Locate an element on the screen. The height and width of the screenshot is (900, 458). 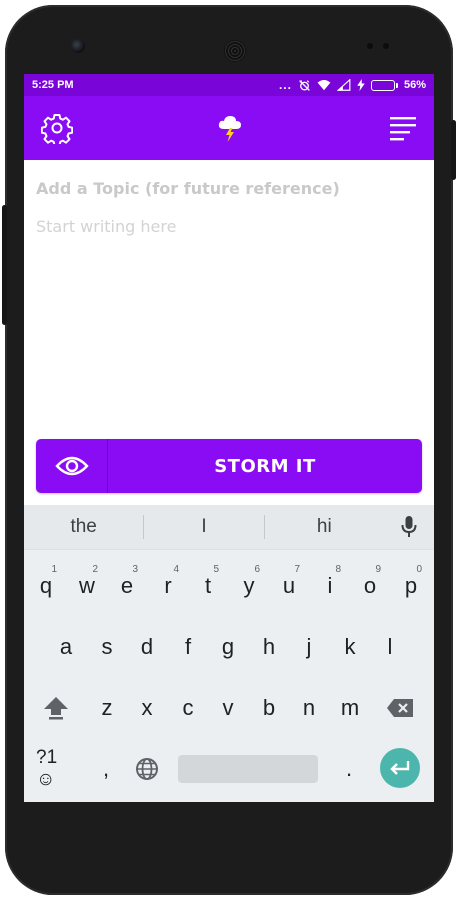
menu-button is located at coordinates (403, 128).